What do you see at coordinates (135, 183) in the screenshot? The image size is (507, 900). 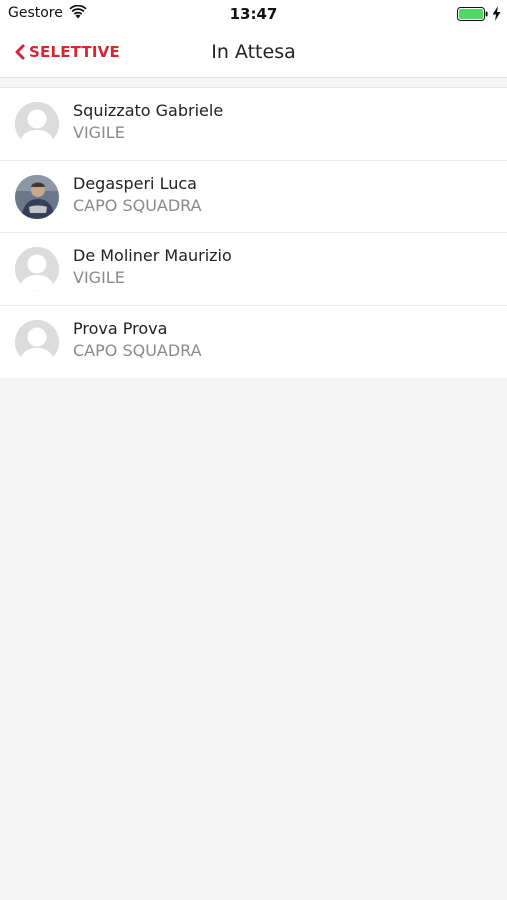 I see `person-name: Degasperi Luca` at bounding box center [135, 183].